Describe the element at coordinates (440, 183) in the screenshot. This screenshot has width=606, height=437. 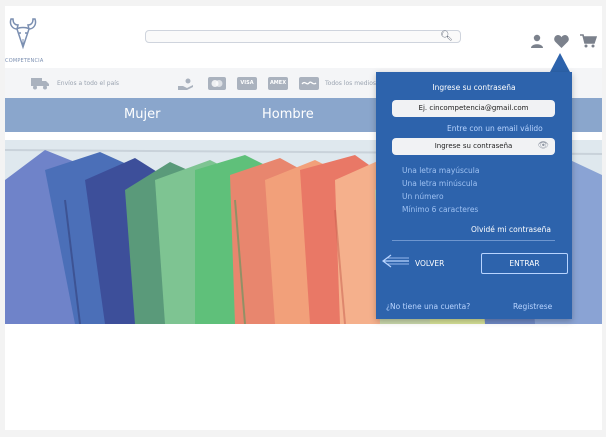
I see `rule-lowercase: Una letra minúscula` at that location.